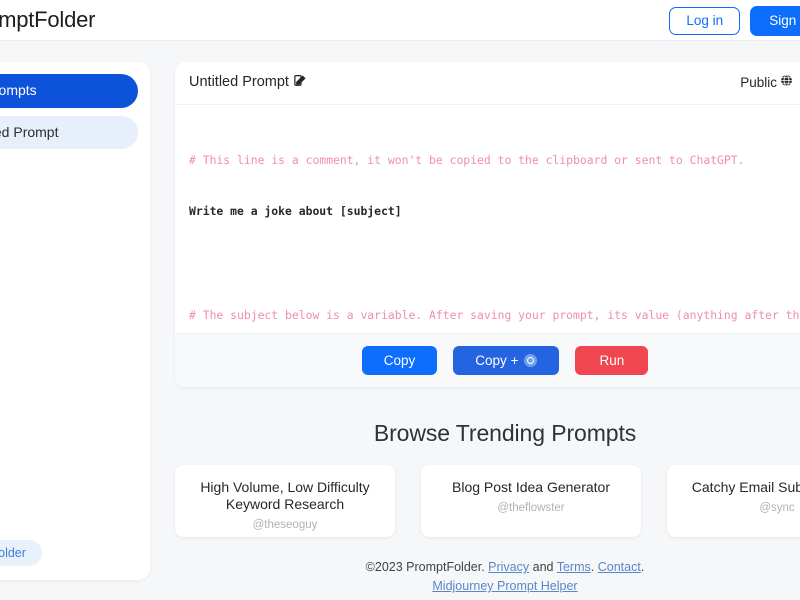 This screenshot has width=800, height=600. What do you see at coordinates (295, 211) in the screenshot?
I see `editor-line: Write me a joke about [subject]` at bounding box center [295, 211].